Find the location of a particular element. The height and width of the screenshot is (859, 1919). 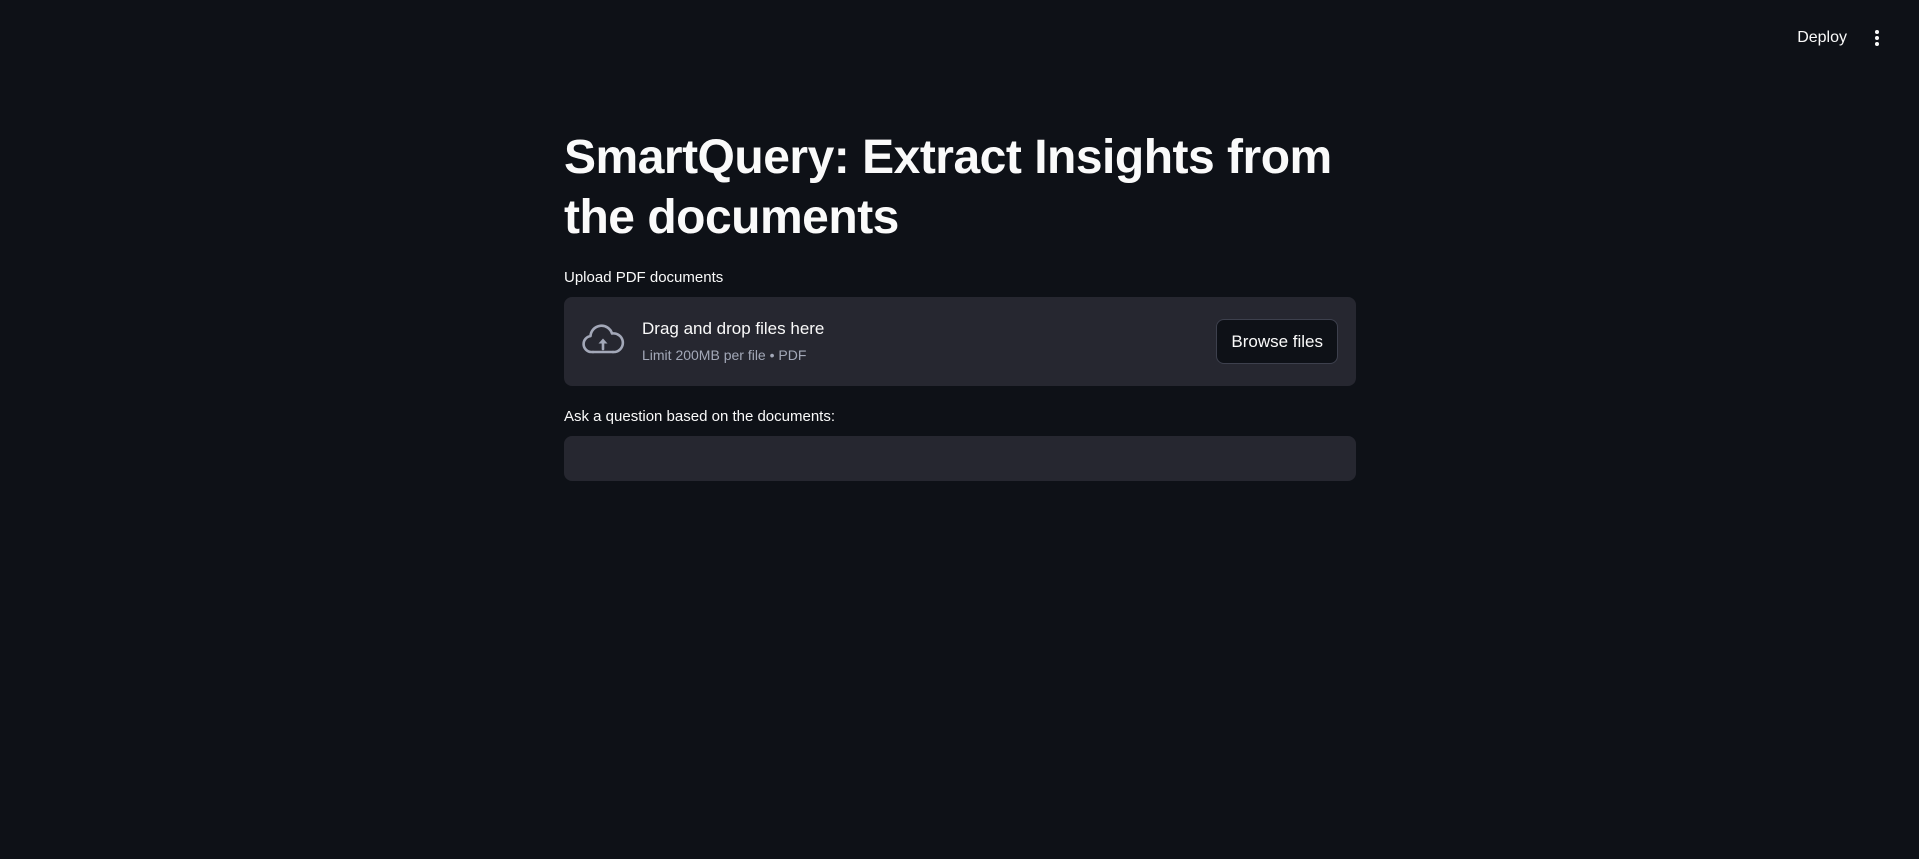

cloud-upload-icon is located at coordinates (603, 339).